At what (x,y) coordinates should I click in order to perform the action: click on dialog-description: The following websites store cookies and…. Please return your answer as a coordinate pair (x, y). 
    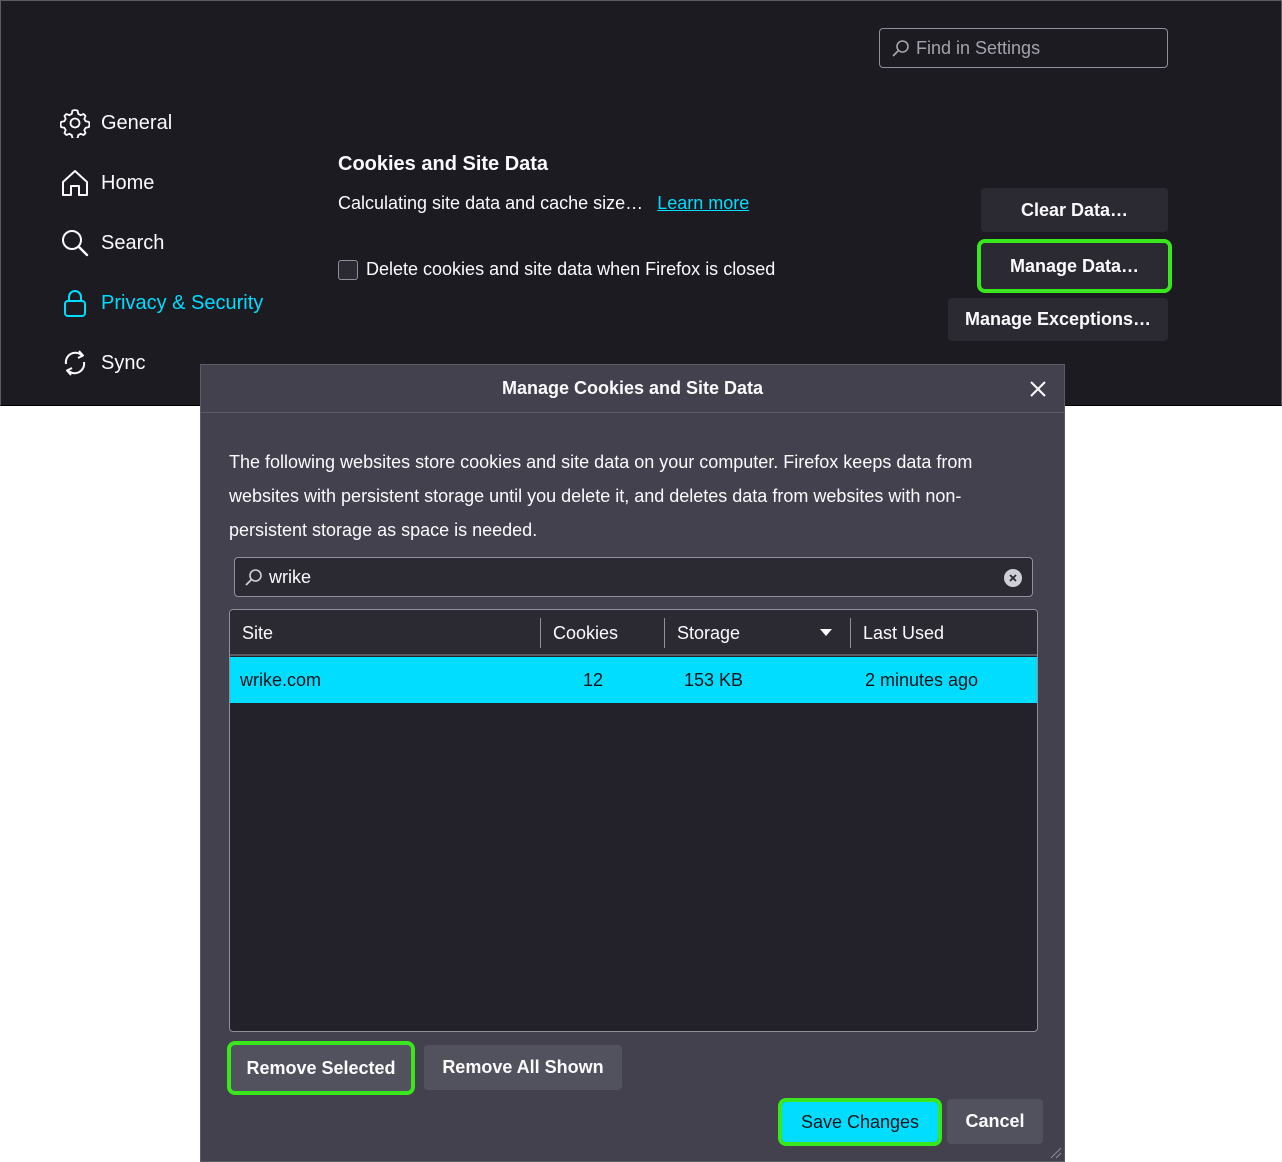
    Looking at the image, I should click on (601, 496).